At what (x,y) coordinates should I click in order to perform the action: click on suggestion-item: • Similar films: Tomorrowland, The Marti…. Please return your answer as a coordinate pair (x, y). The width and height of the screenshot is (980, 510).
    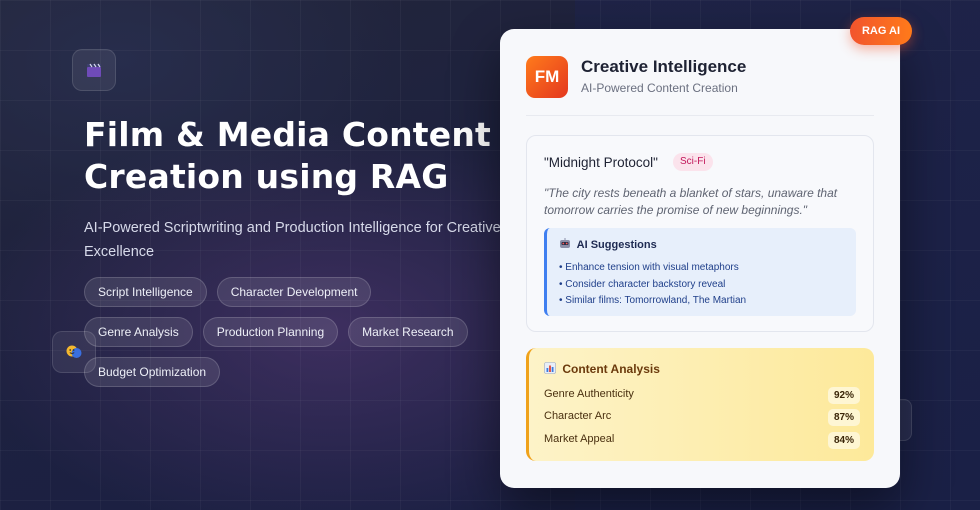
    Looking at the image, I should click on (653, 300).